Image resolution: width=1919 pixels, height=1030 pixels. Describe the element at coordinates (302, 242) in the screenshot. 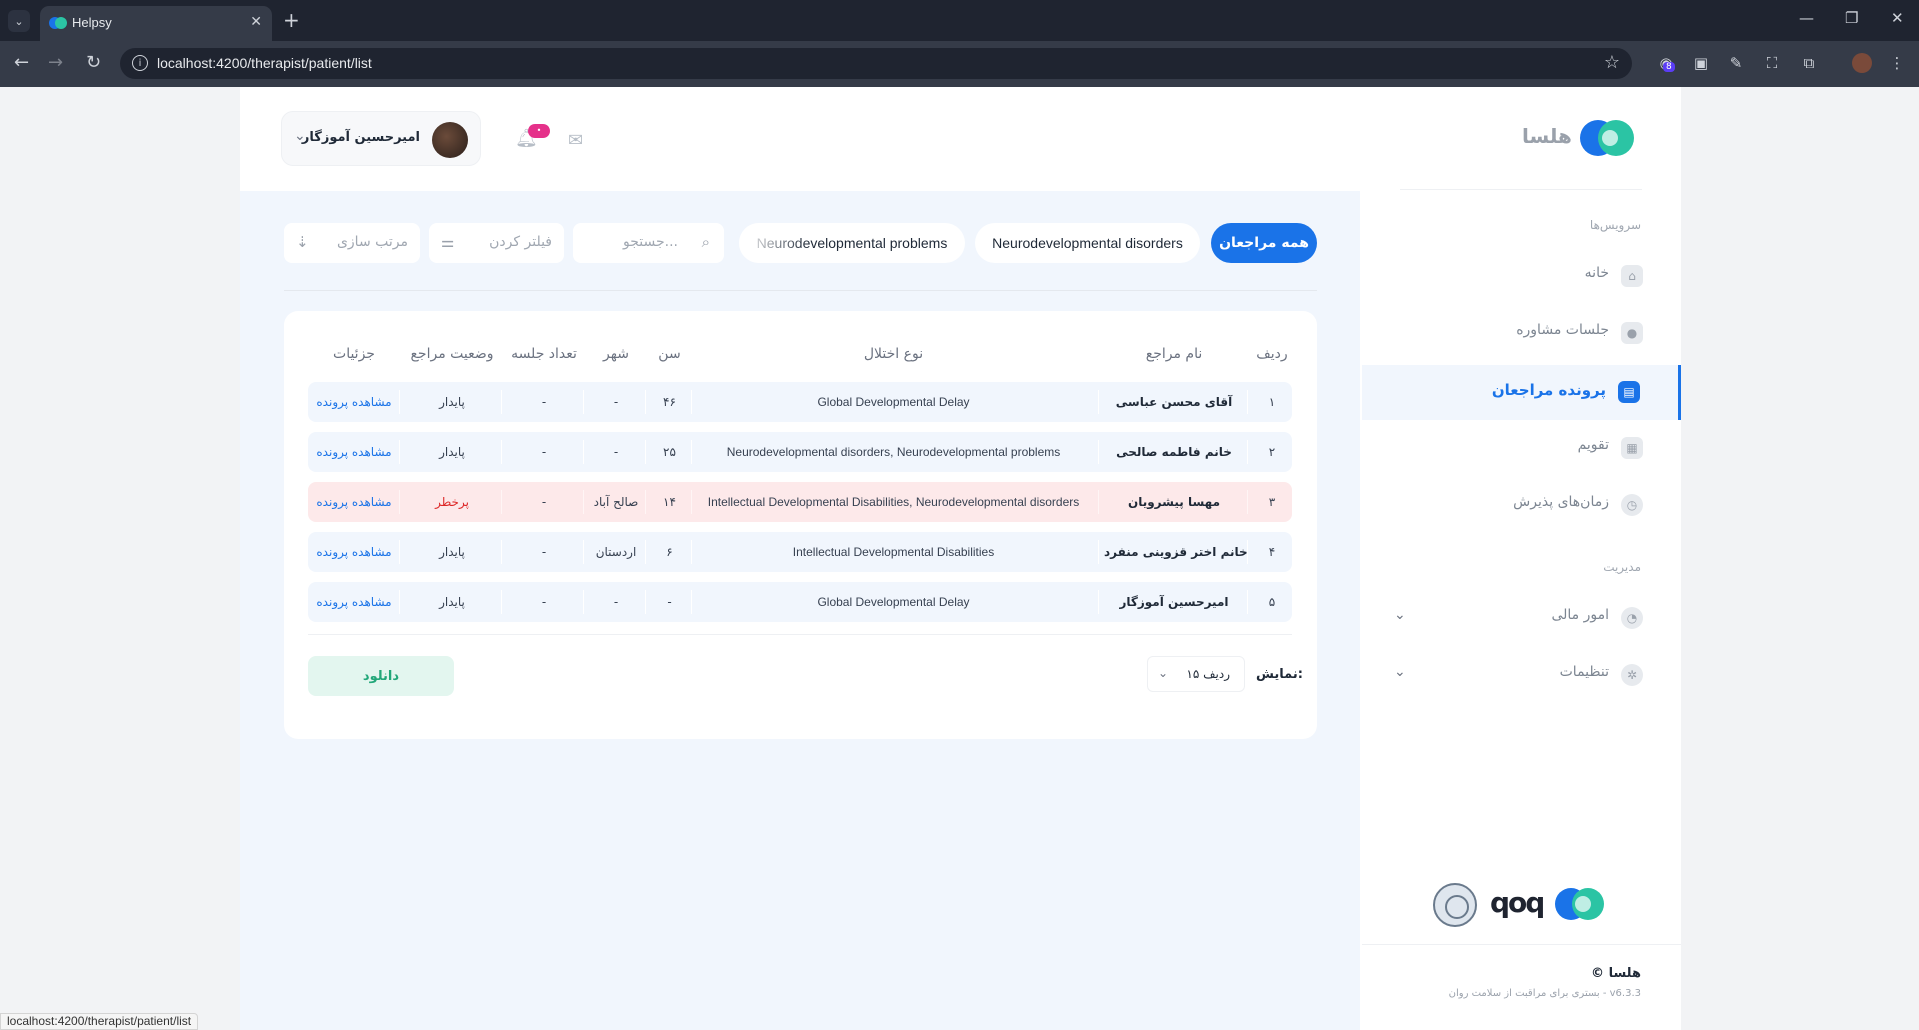

I see `sort-icon: ⇣` at that location.